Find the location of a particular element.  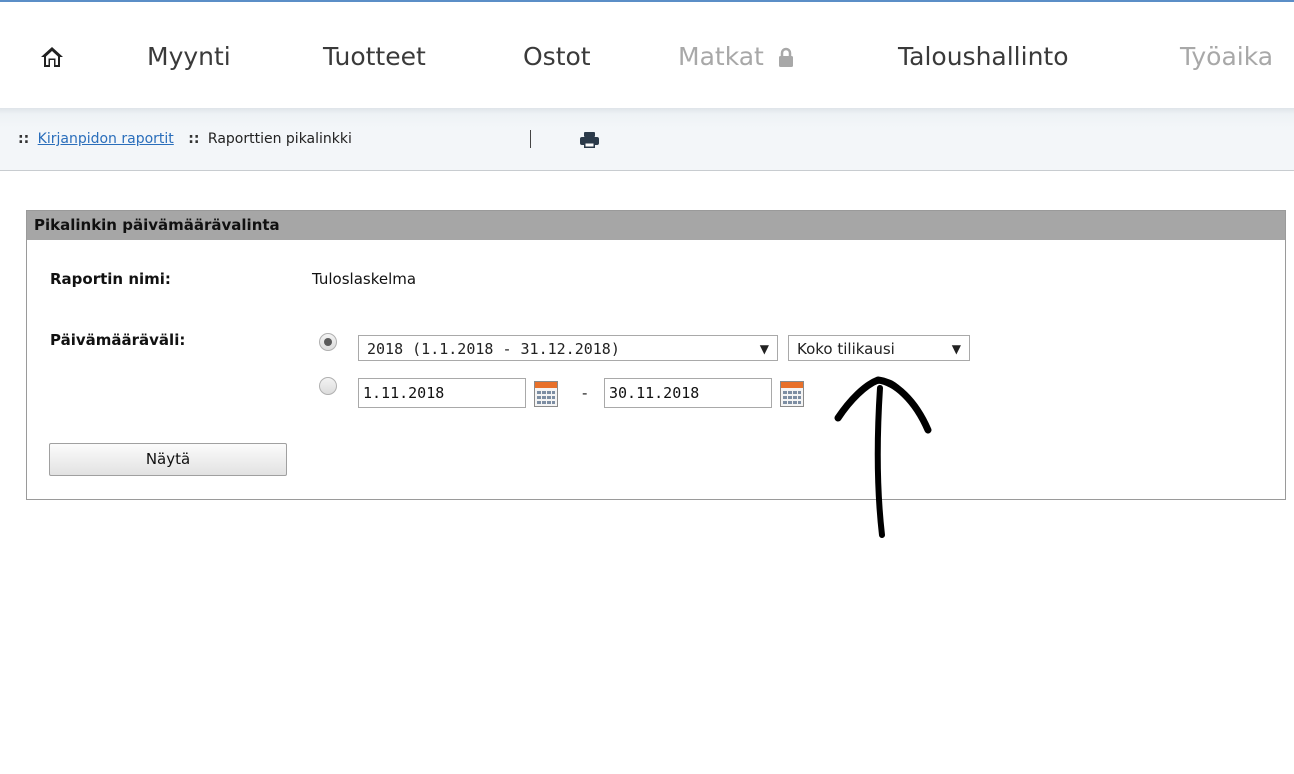

nav-item-taloushallinto: Taloushallinto is located at coordinates (983, 56).